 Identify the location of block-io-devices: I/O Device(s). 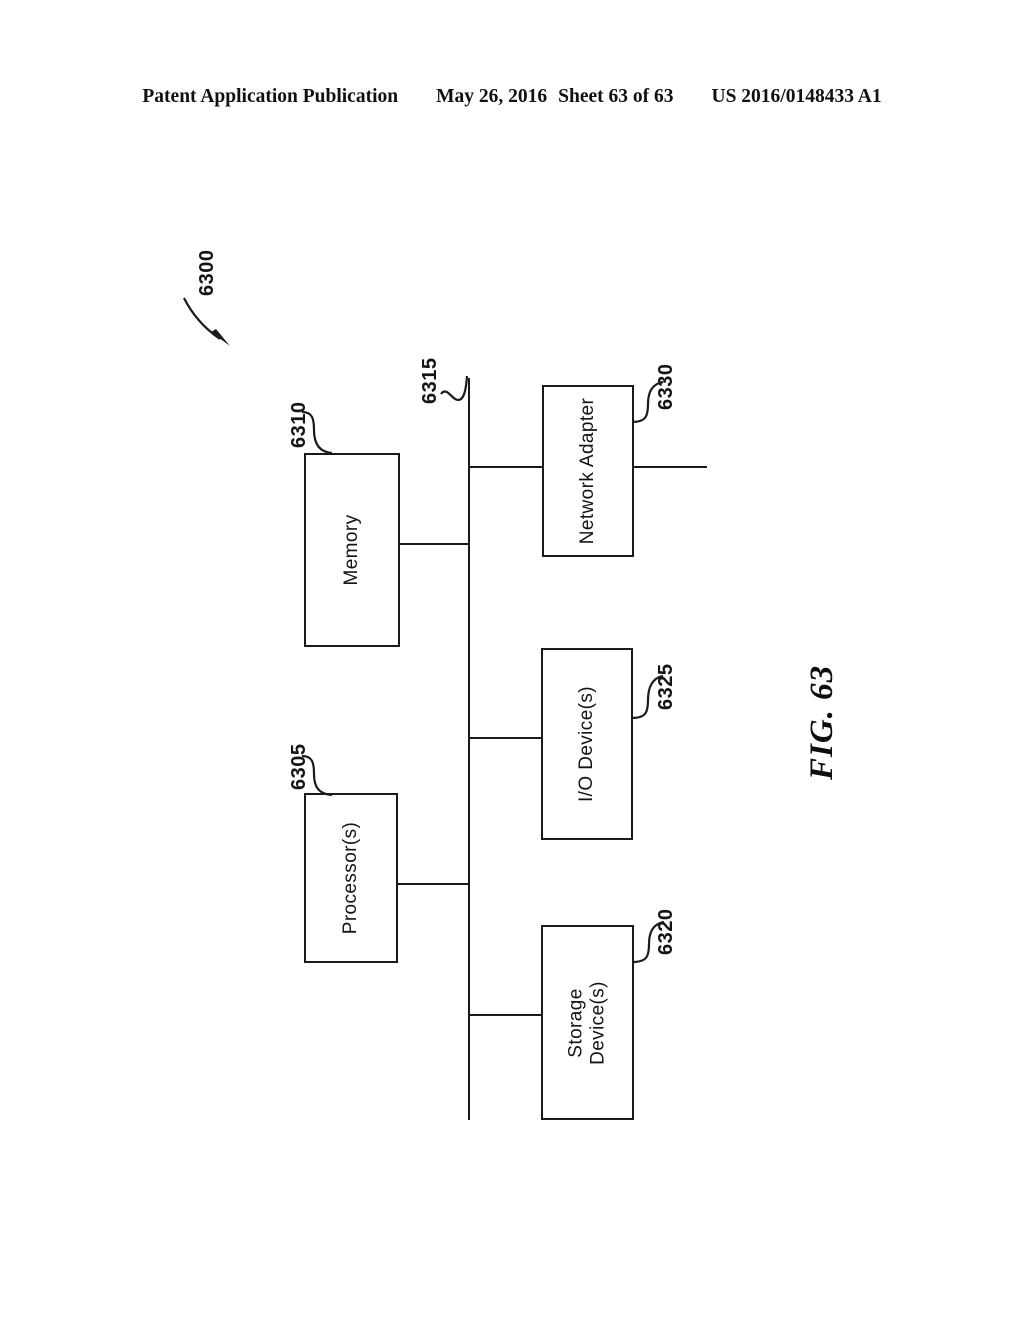
(587, 744).